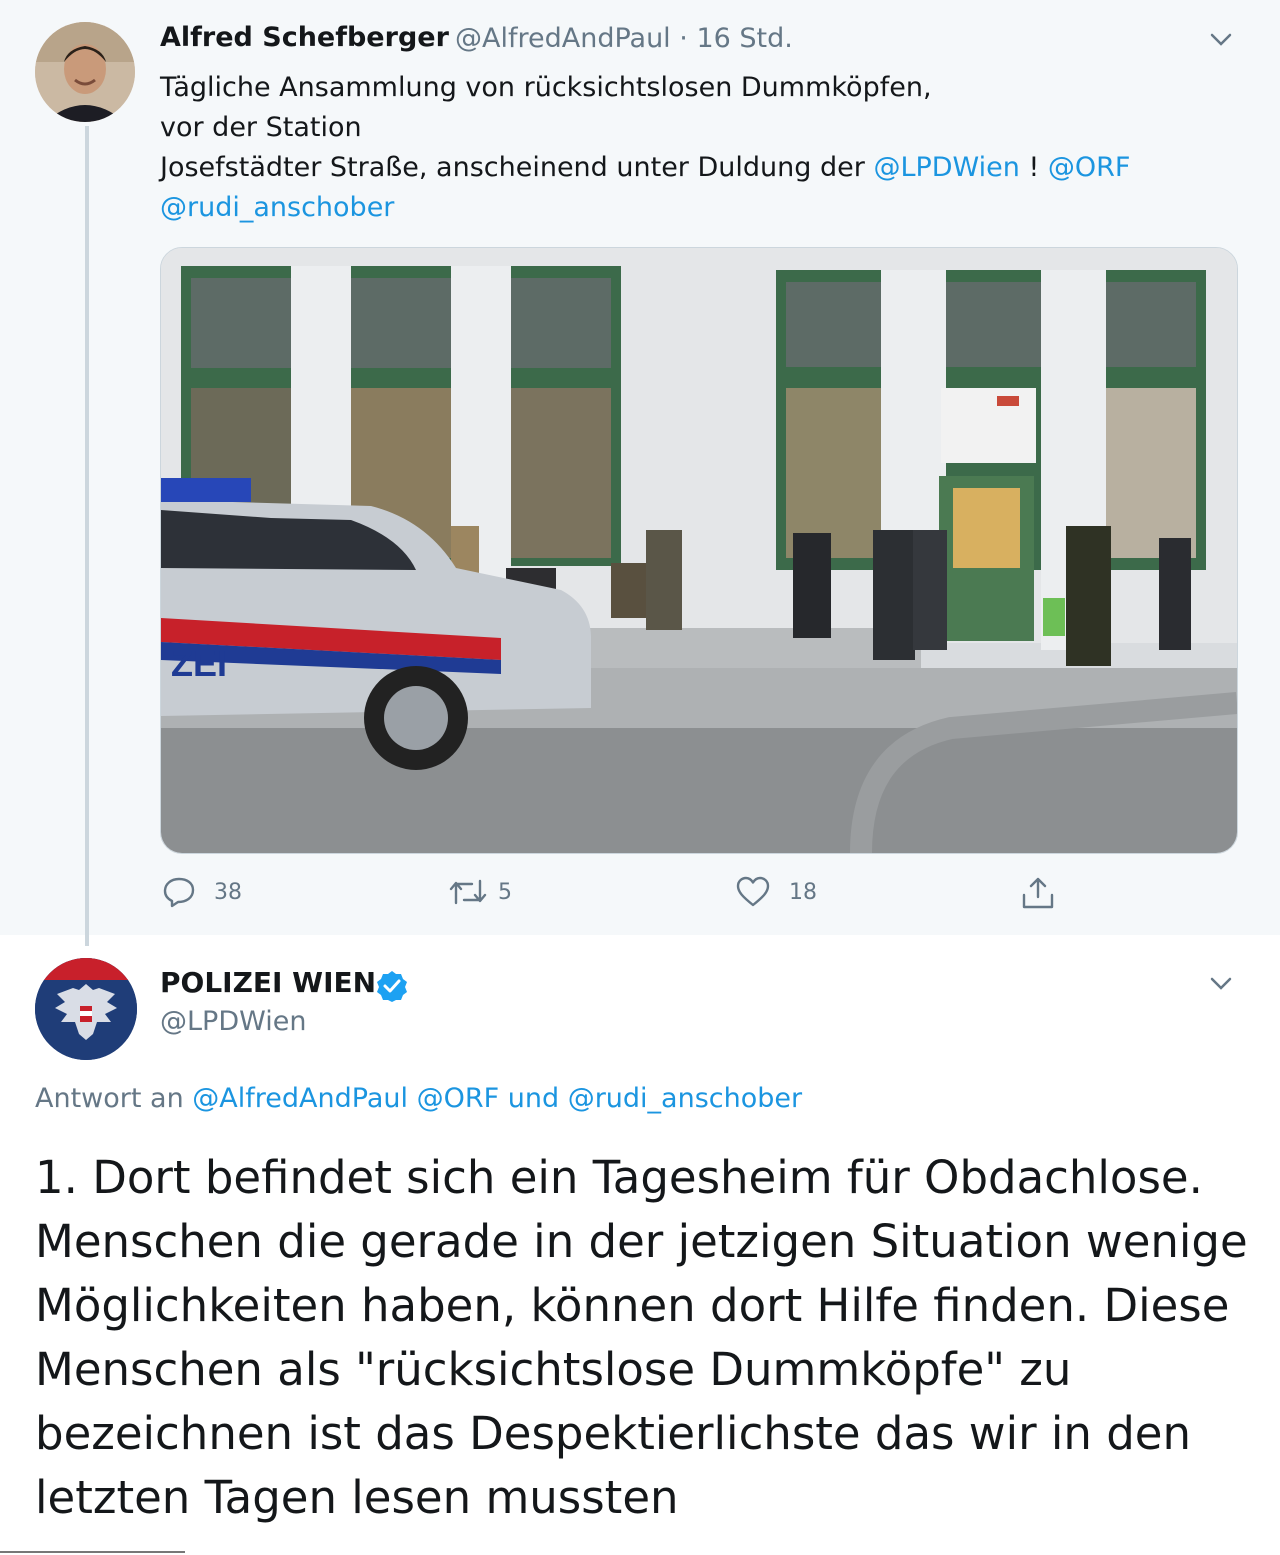 This screenshot has width=1280, height=1555. What do you see at coordinates (87, 536) in the screenshot?
I see `thread-connector-line` at bounding box center [87, 536].